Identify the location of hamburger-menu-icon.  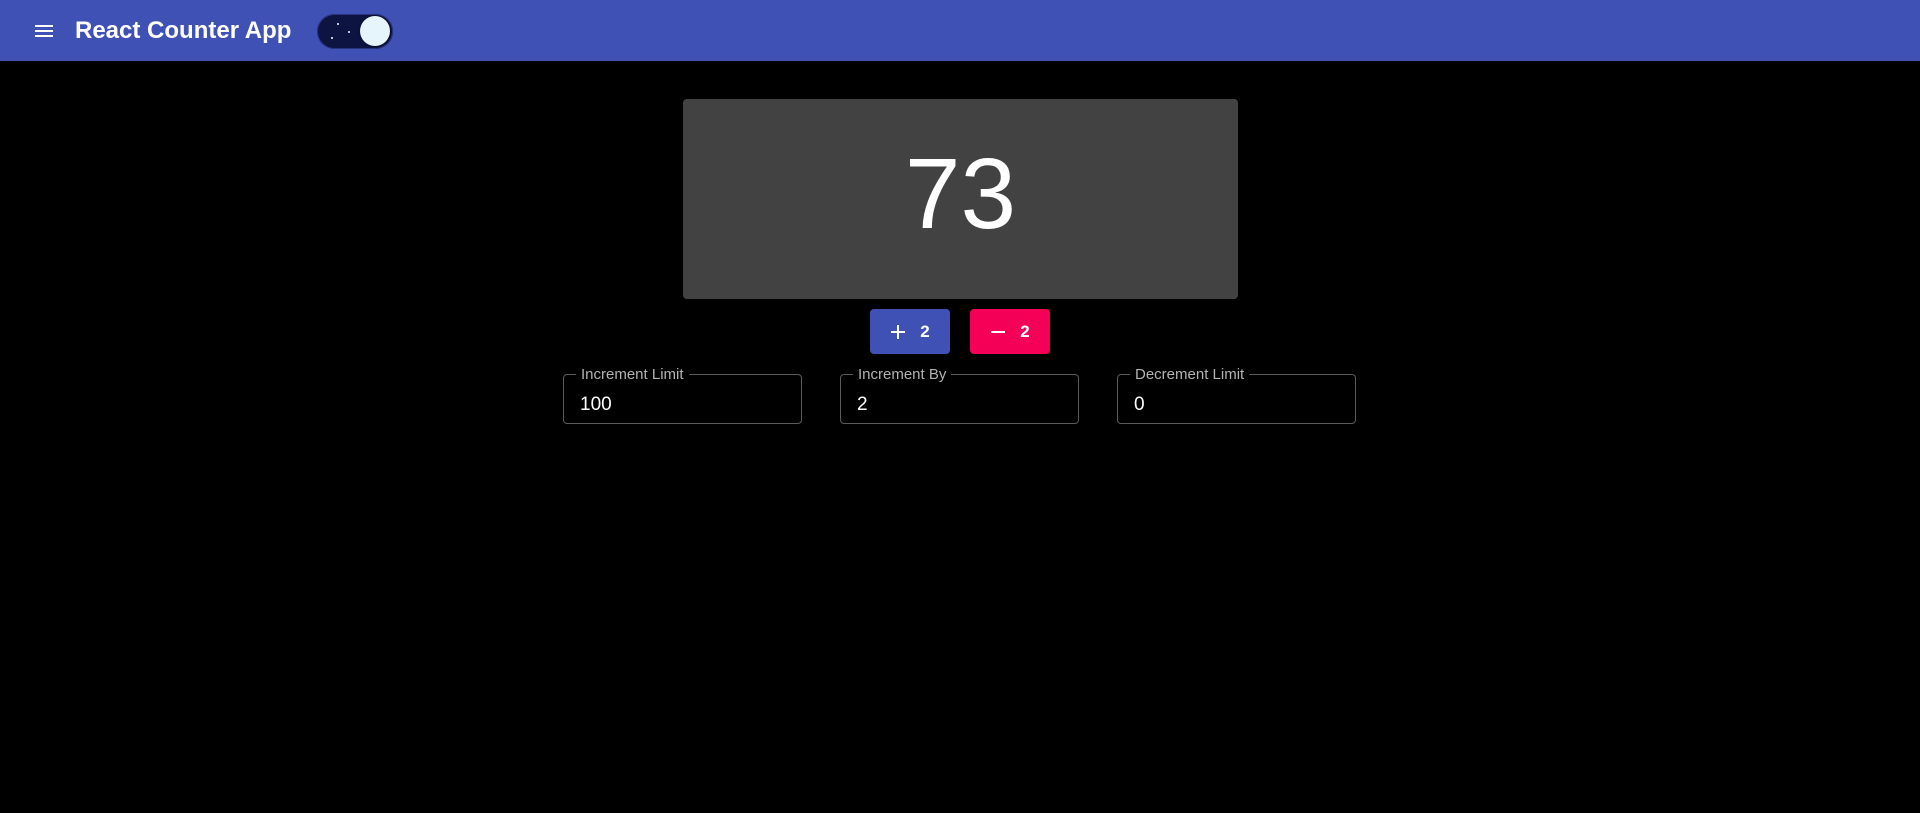
(44, 31).